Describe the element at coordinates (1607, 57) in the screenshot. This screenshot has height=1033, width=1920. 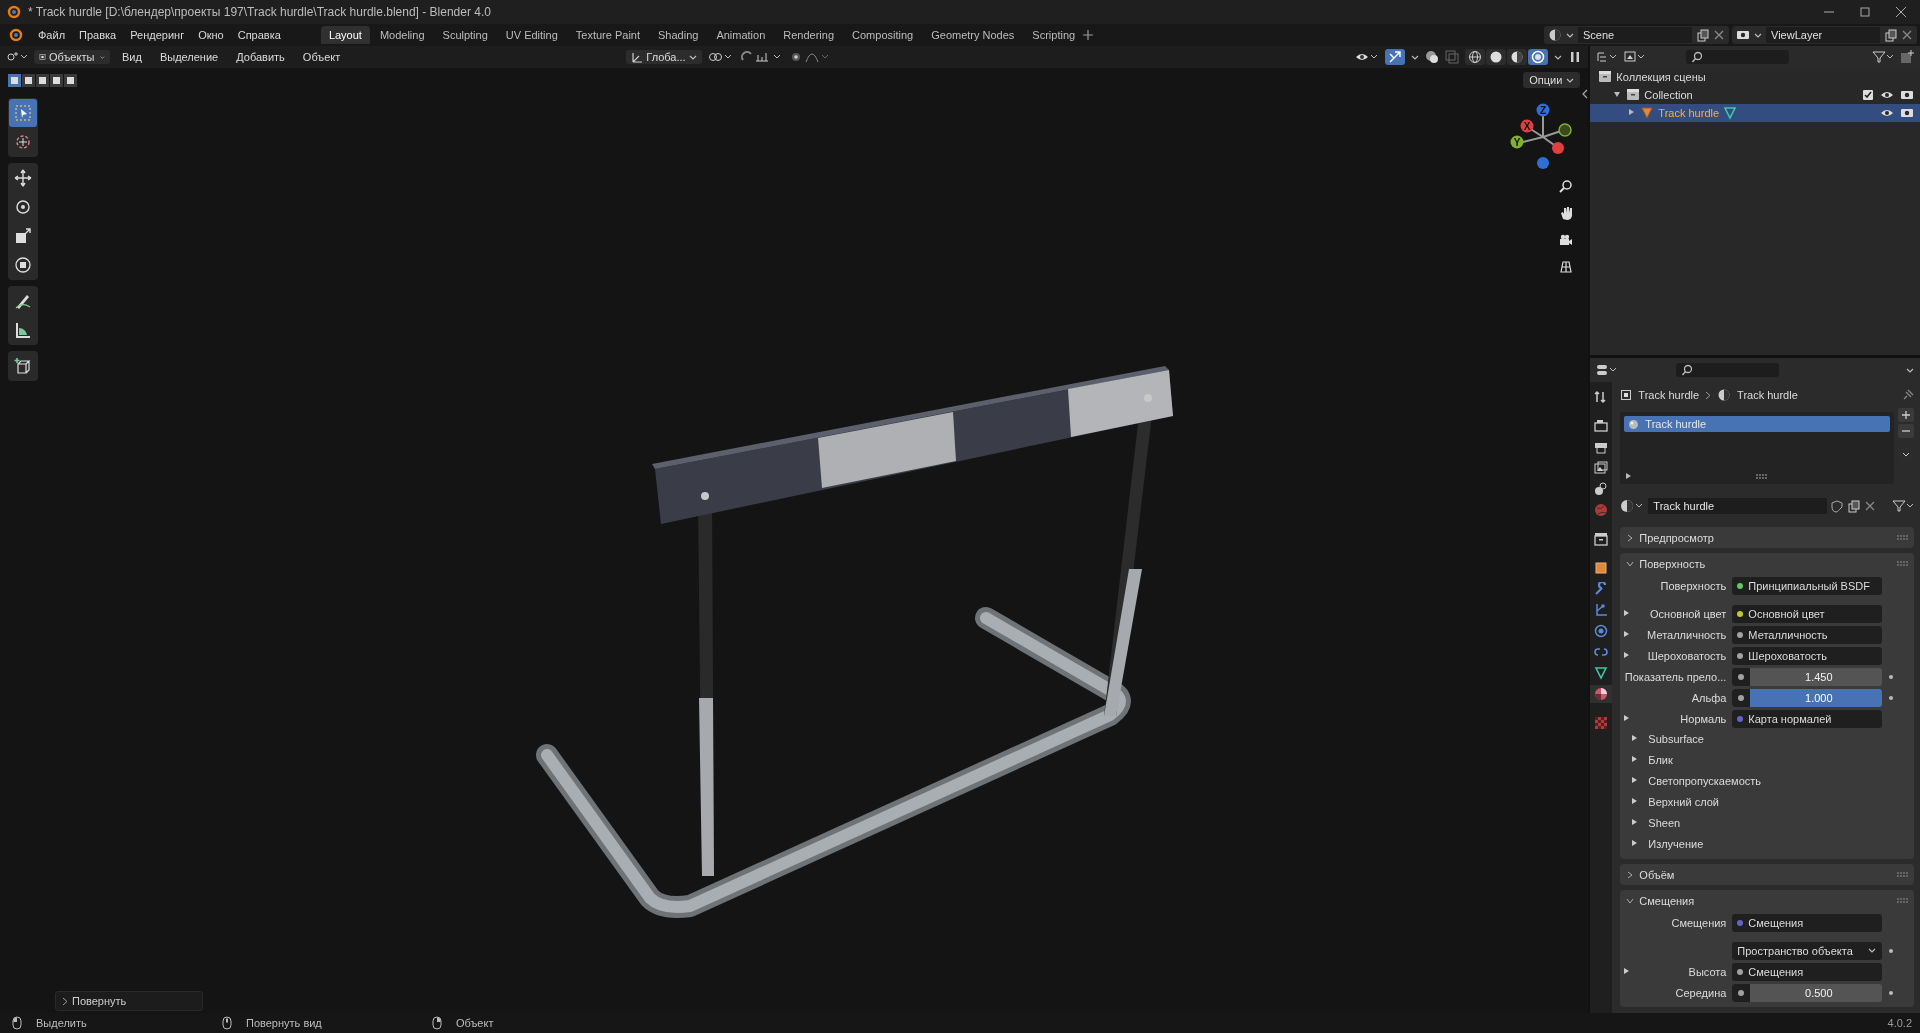
I see `display-mode-icon` at that location.